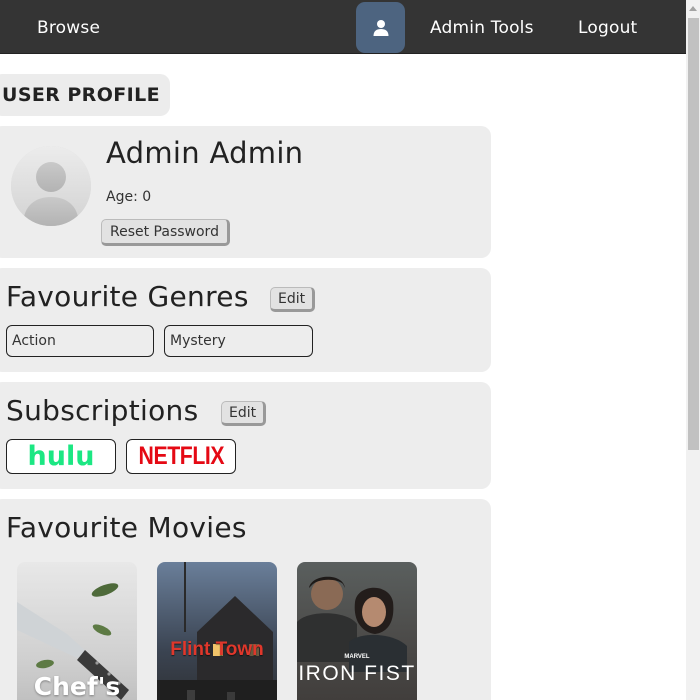  I want to click on top-navbar: Browse Admin Tools Logout, so click(343, 27).